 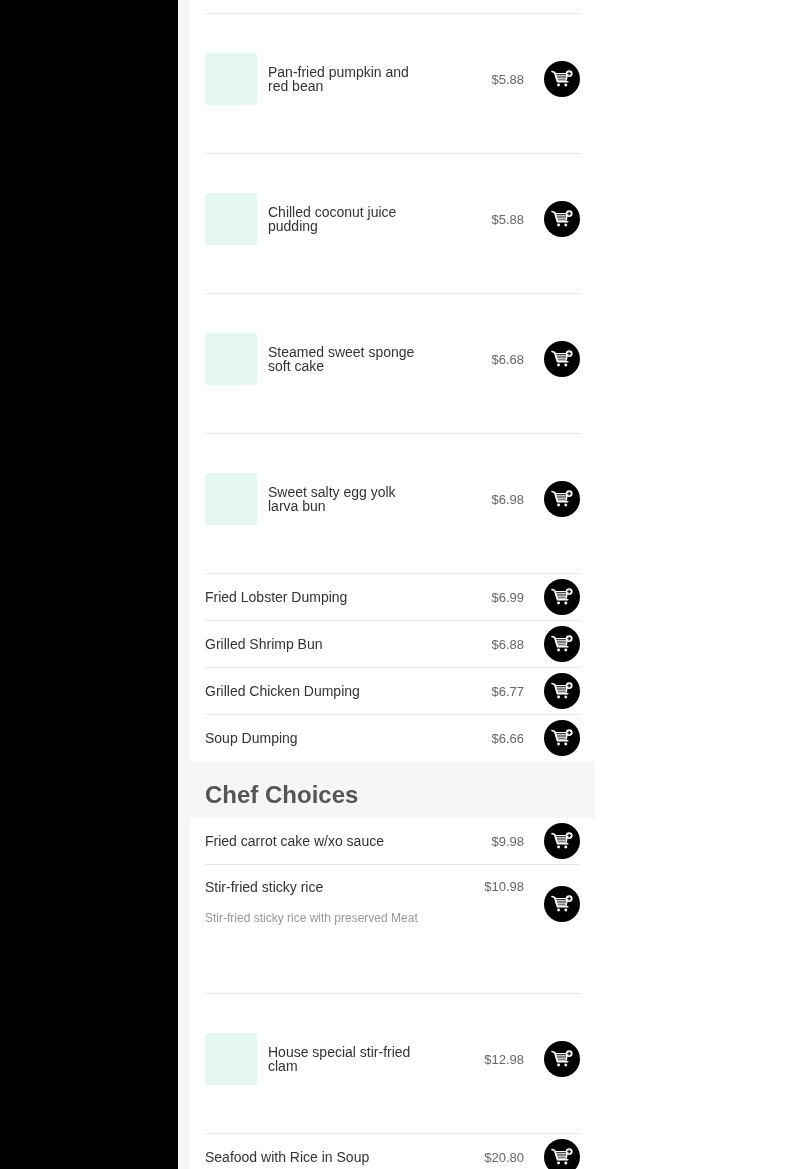 I want to click on item-description: Stir-fried sticky rice with preserved Meat, so click(x=311, y=918).